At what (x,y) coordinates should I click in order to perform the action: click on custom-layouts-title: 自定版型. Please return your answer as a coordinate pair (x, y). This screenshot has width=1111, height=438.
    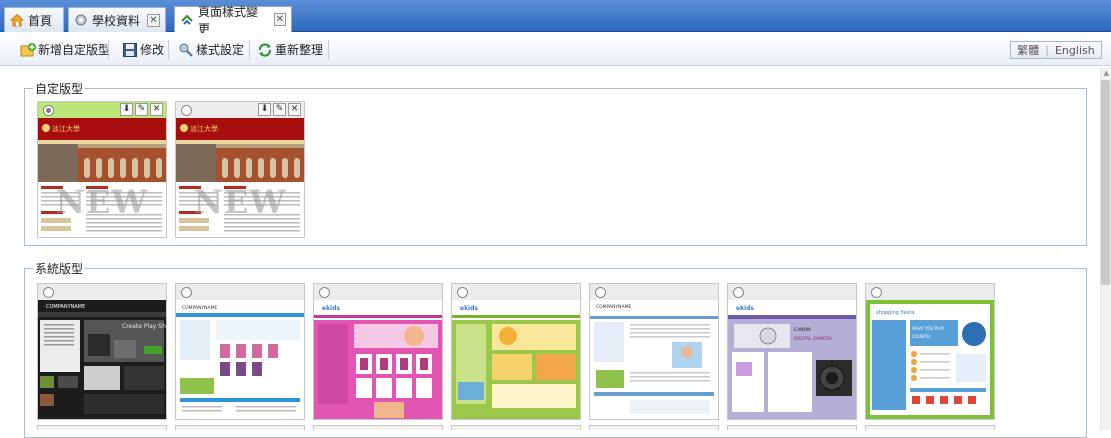
    Looking at the image, I should click on (59, 88).